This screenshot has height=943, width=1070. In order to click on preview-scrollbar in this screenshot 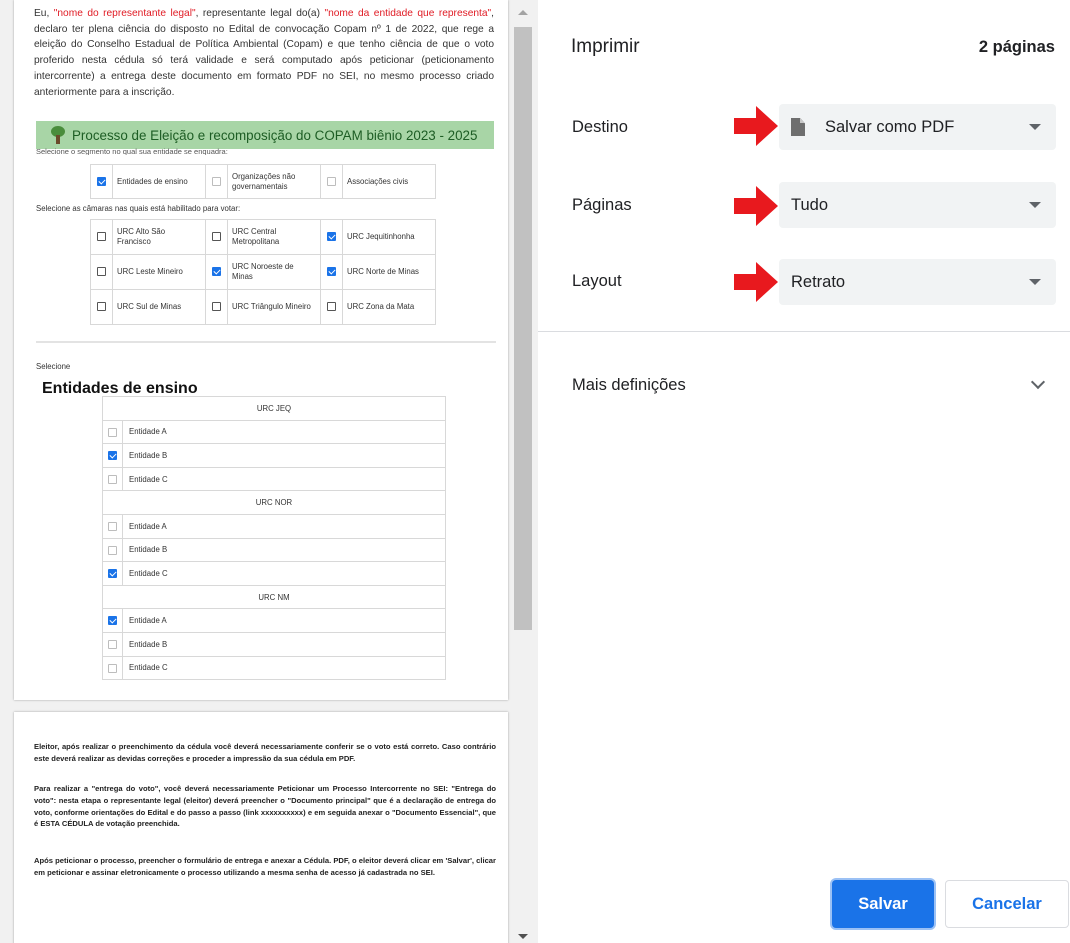, I will do `click(523, 471)`.